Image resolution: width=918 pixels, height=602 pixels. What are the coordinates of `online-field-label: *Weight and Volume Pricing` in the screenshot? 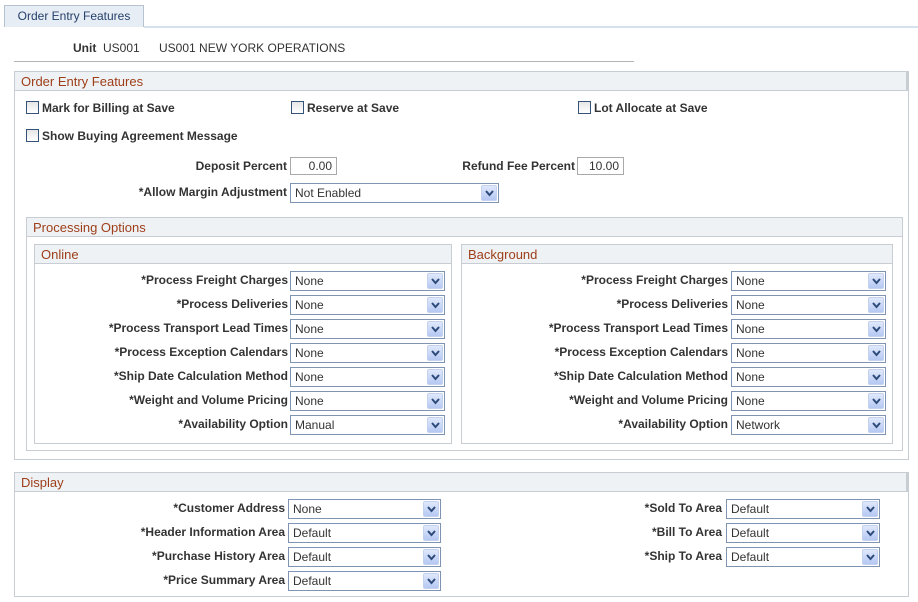 It's located at (208, 400).